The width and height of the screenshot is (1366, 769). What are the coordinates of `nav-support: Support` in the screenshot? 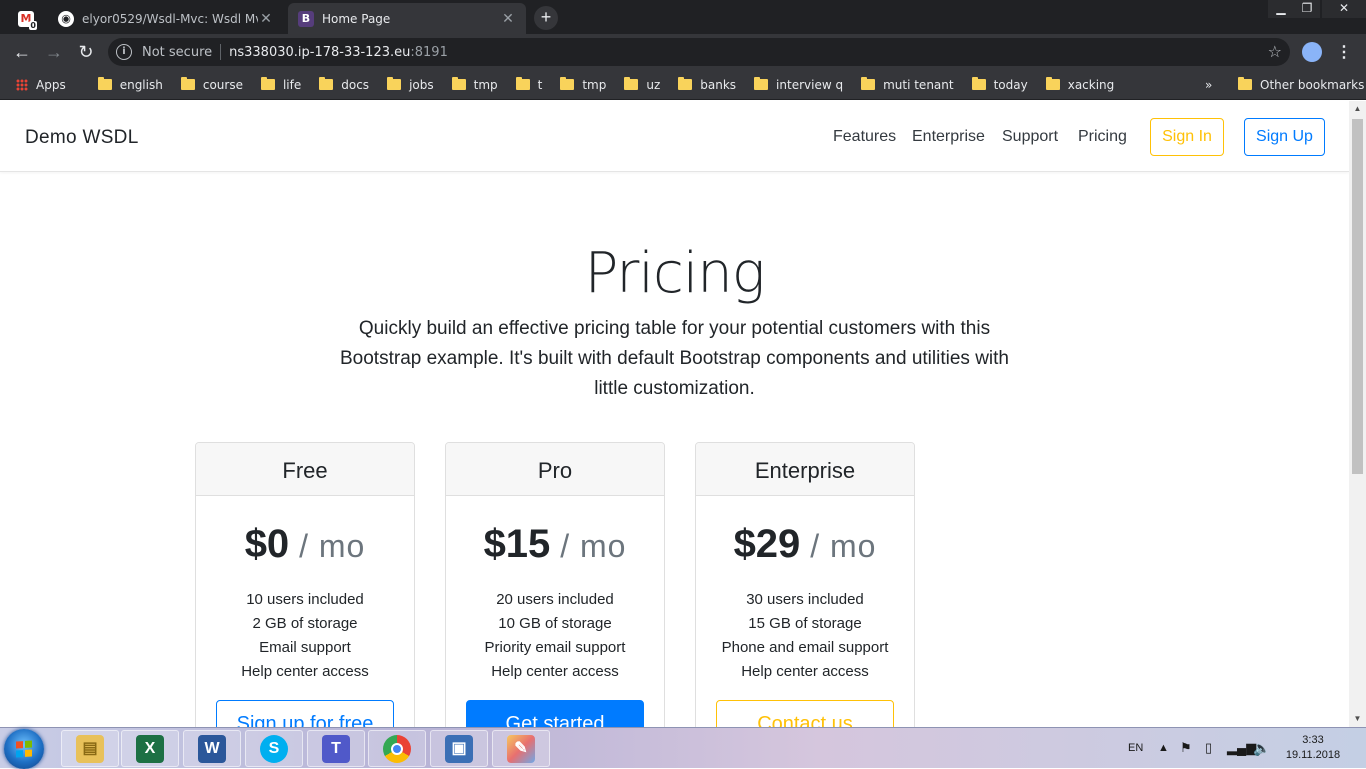 It's located at (1030, 137).